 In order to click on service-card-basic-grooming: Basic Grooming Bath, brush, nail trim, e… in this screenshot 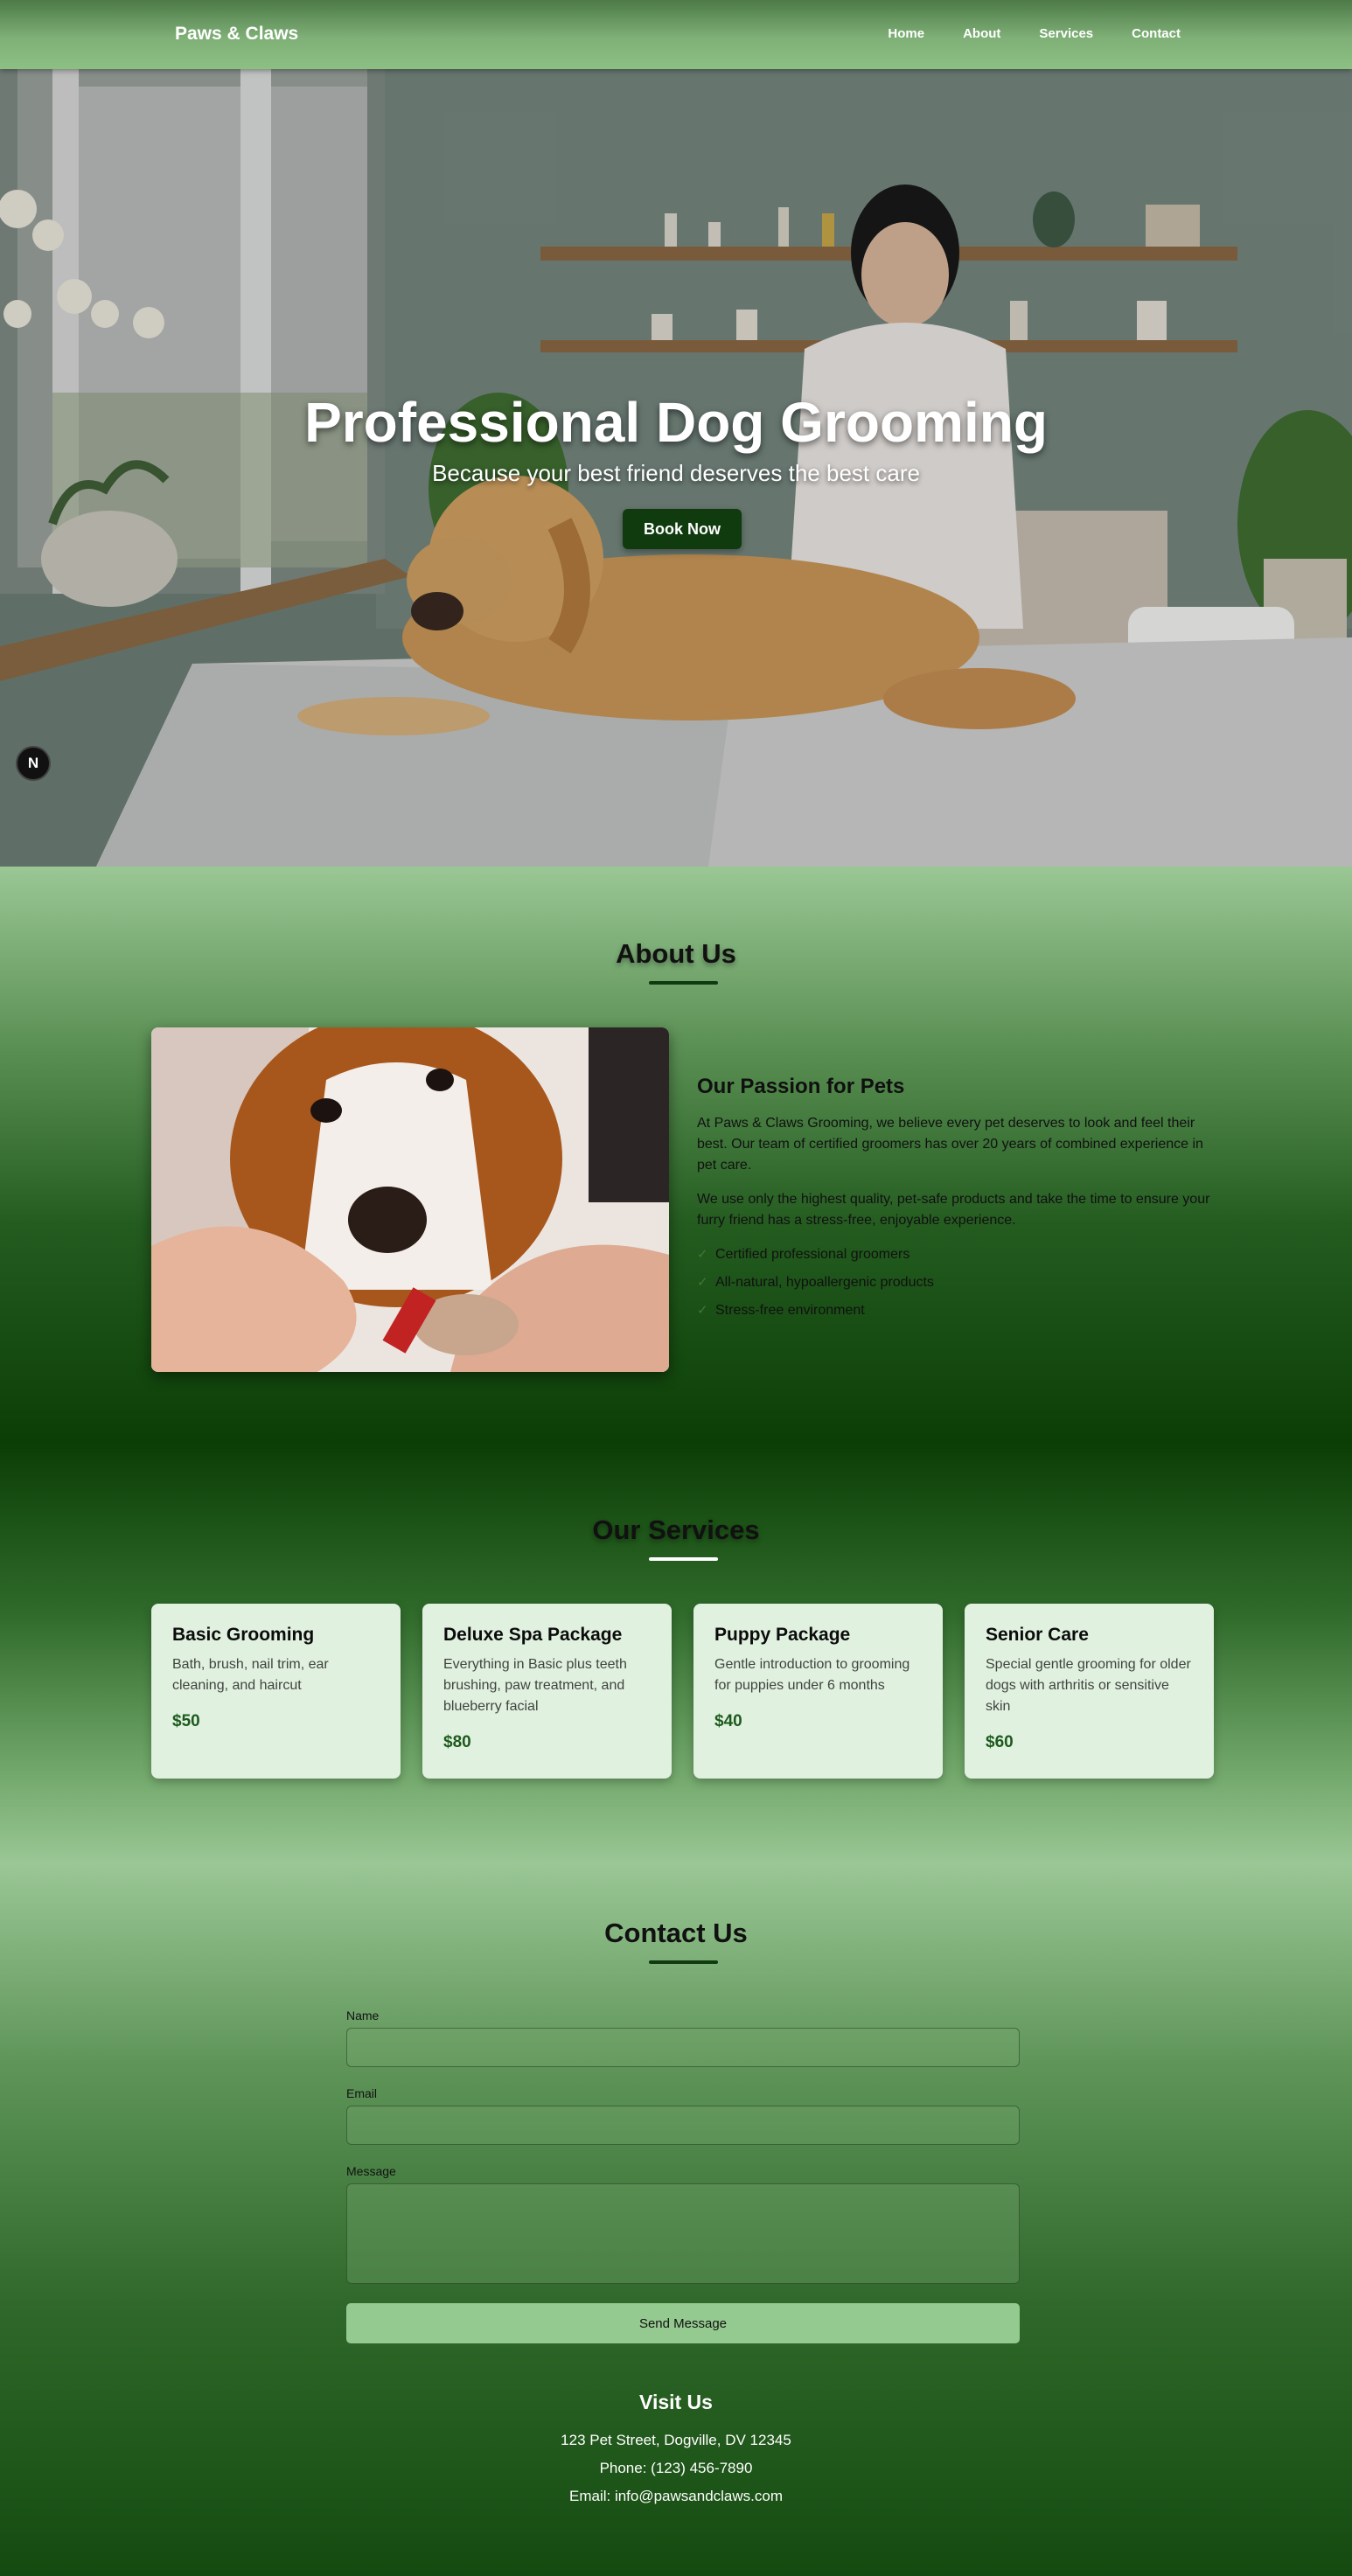, I will do `click(276, 1691)`.